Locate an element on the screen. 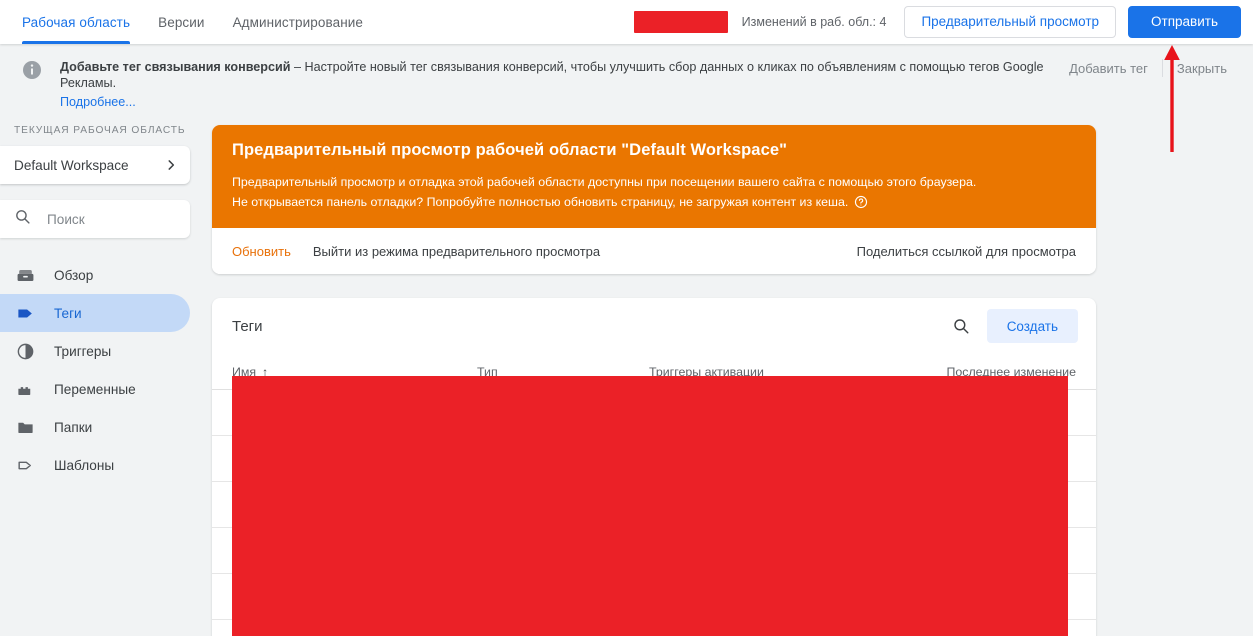 The image size is (1253, 636). chevron-right-icon is located at coordinates (171, 165).